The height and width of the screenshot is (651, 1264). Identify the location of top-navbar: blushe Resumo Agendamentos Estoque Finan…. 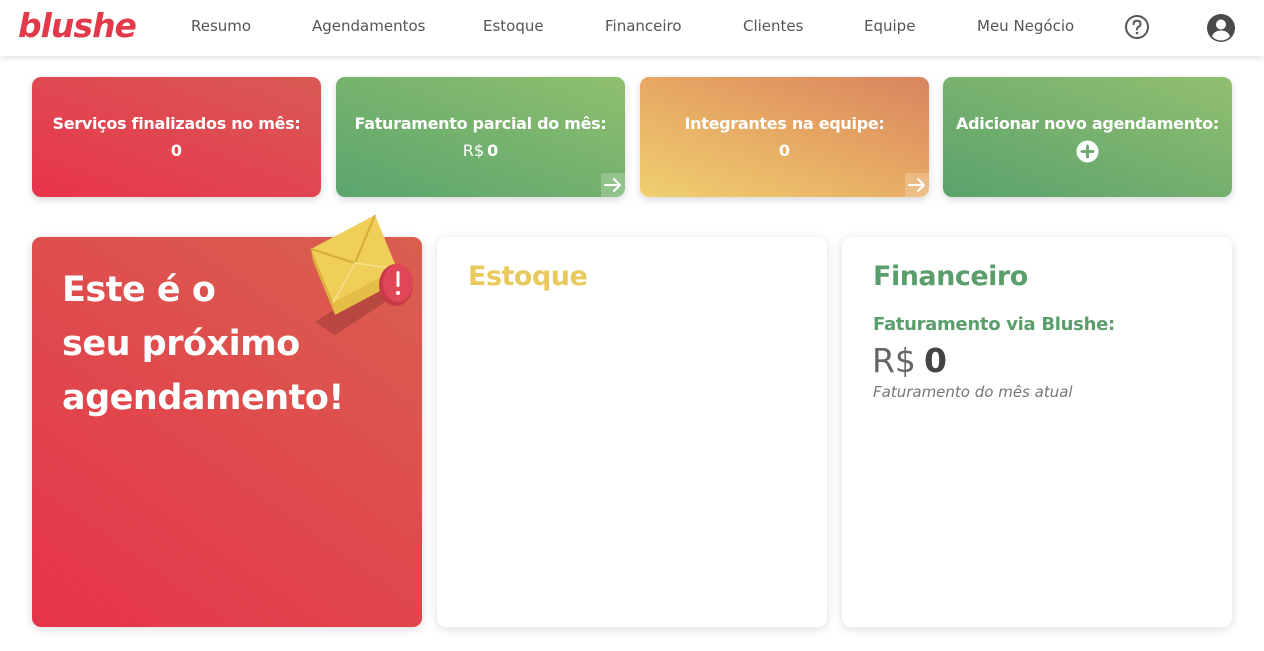
(632, 28).